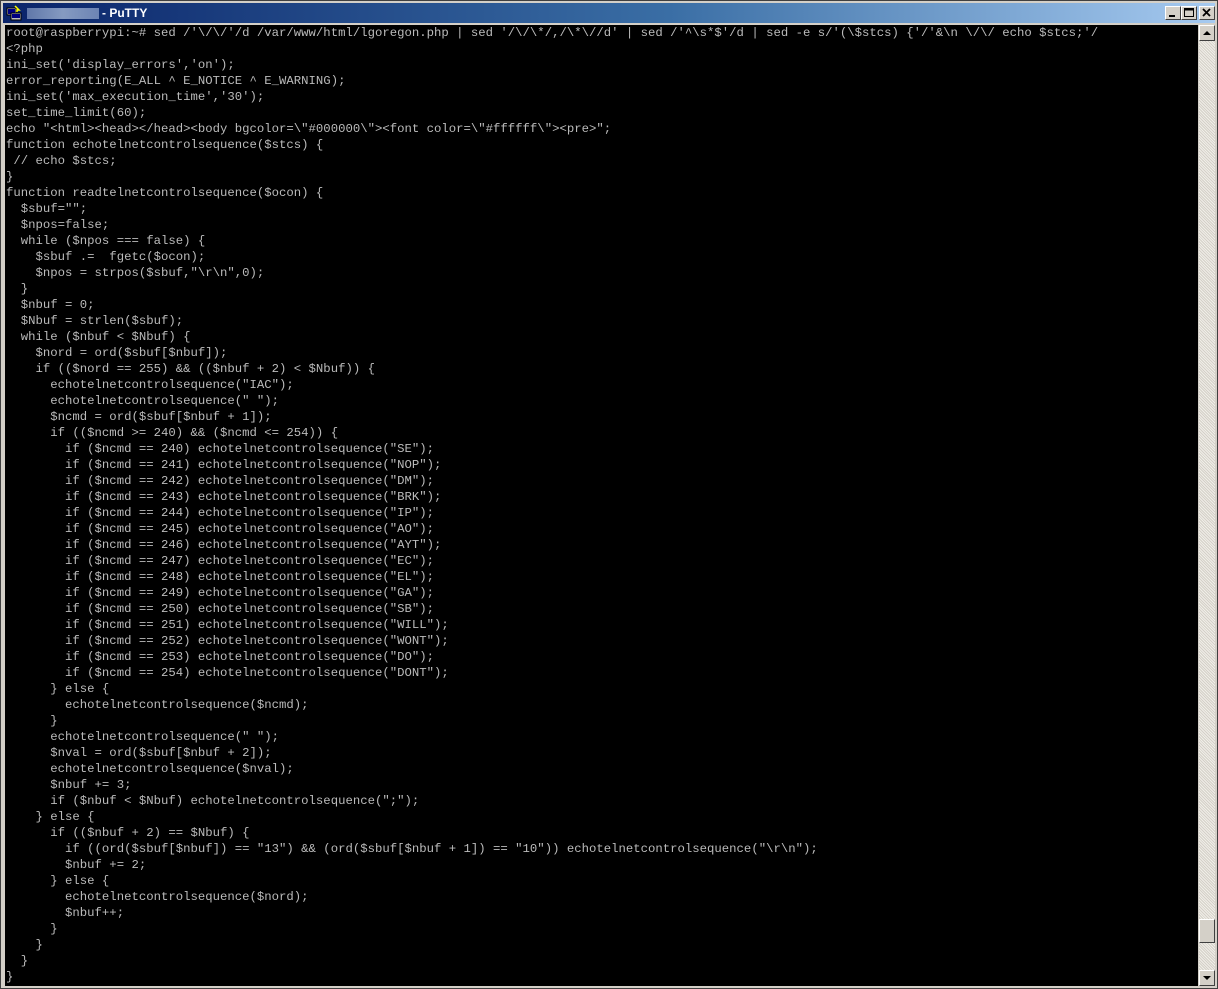 The image size is (1218, 989). Describe the element at coordinates (1207, 505) in the screenshot. I see `vertical-scrollbar` at that location.